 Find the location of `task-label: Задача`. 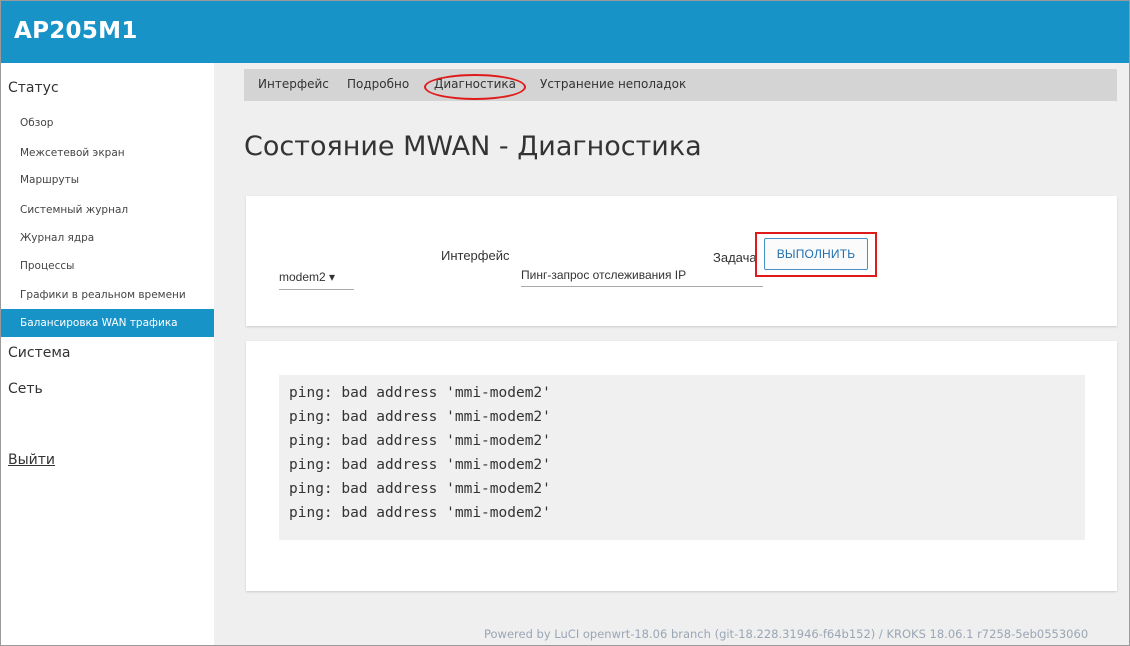

task-label: Задача is located at coordinates (735, 257).